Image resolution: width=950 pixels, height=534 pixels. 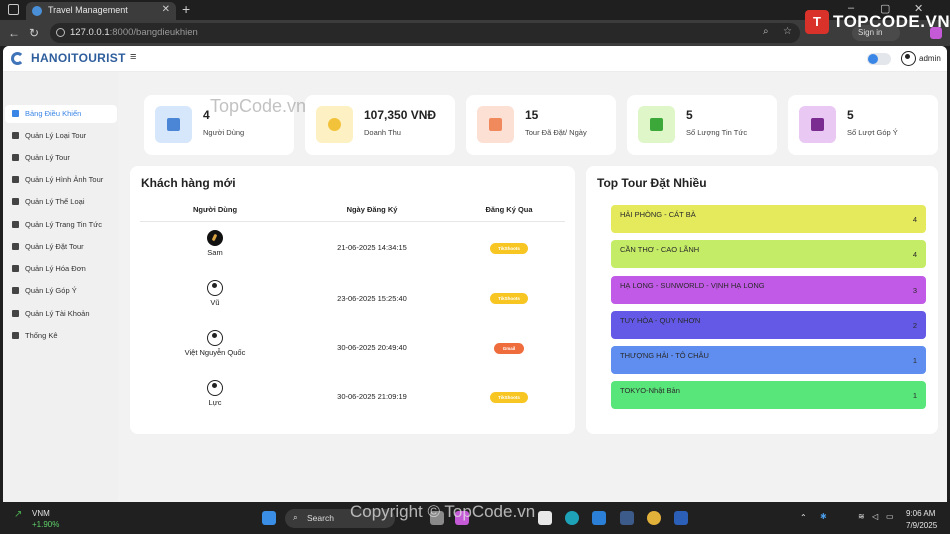 I want to click on stat-card-revenue: 107,350 VNĐ Doanh Thu, so click(x=380, y=125).